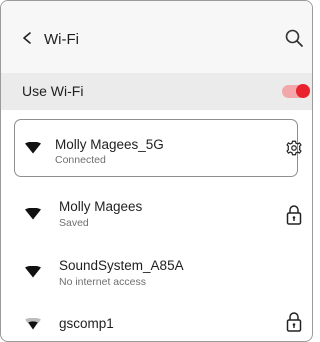 This screenshot has width=320, height=342. Describe the element at coordinates (109, 144) in the screenshot. I see `network-name: Molly Magees_5G` at that location.